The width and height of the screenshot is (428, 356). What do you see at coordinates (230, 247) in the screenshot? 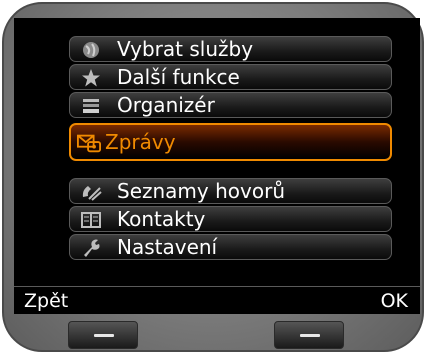
I see `menu-item-nastaveni: Nastavení` at bounding box center [230, 247].